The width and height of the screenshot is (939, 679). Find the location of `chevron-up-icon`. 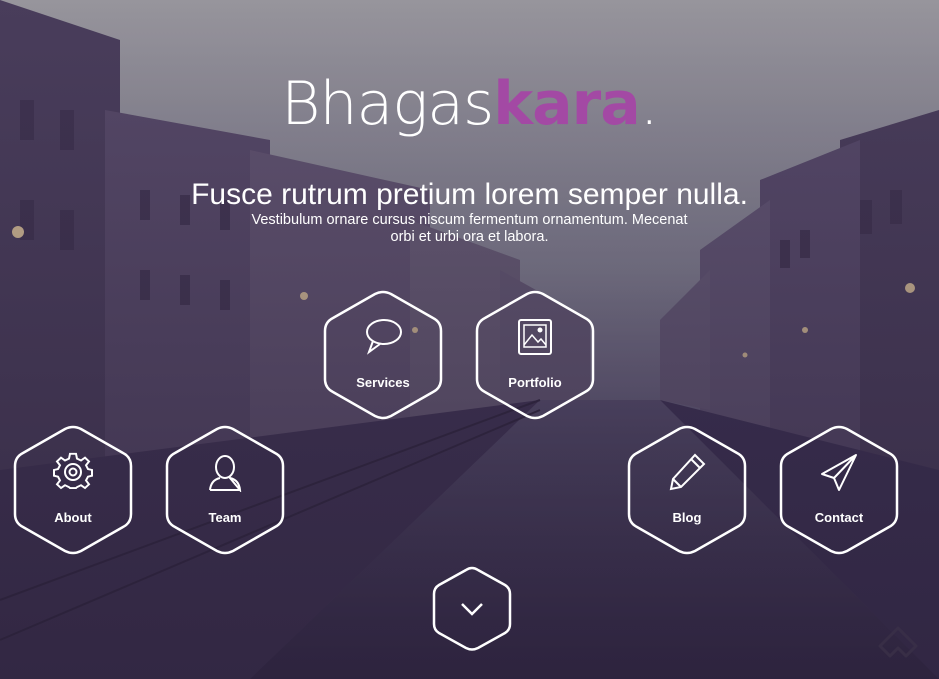

chevron-up-icon is located at coordinates (898, 642).